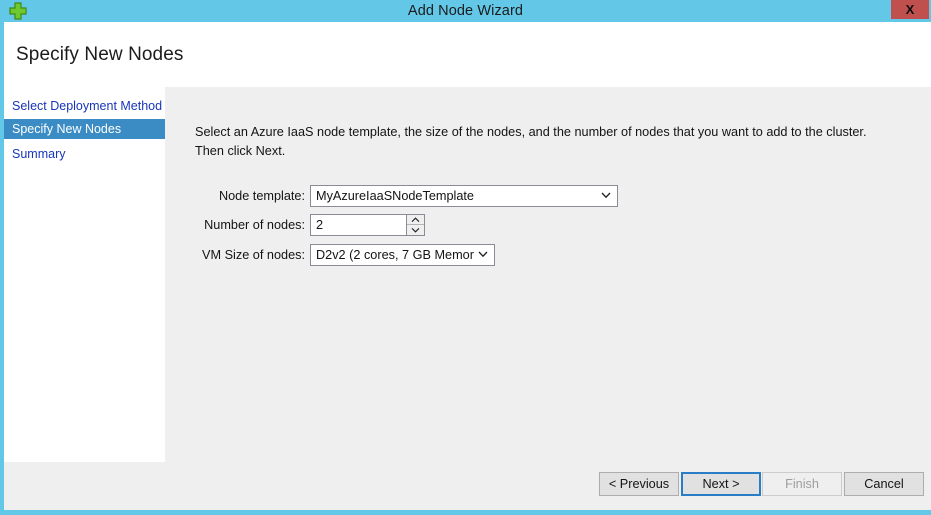 Image resolution: width=931 pixels, height=515 pixels. What do you see at coordinates (67, 129) in the screenshot?
I see `sidebar-item-label: Specify New Nodes` at bounding box center [67, 129].